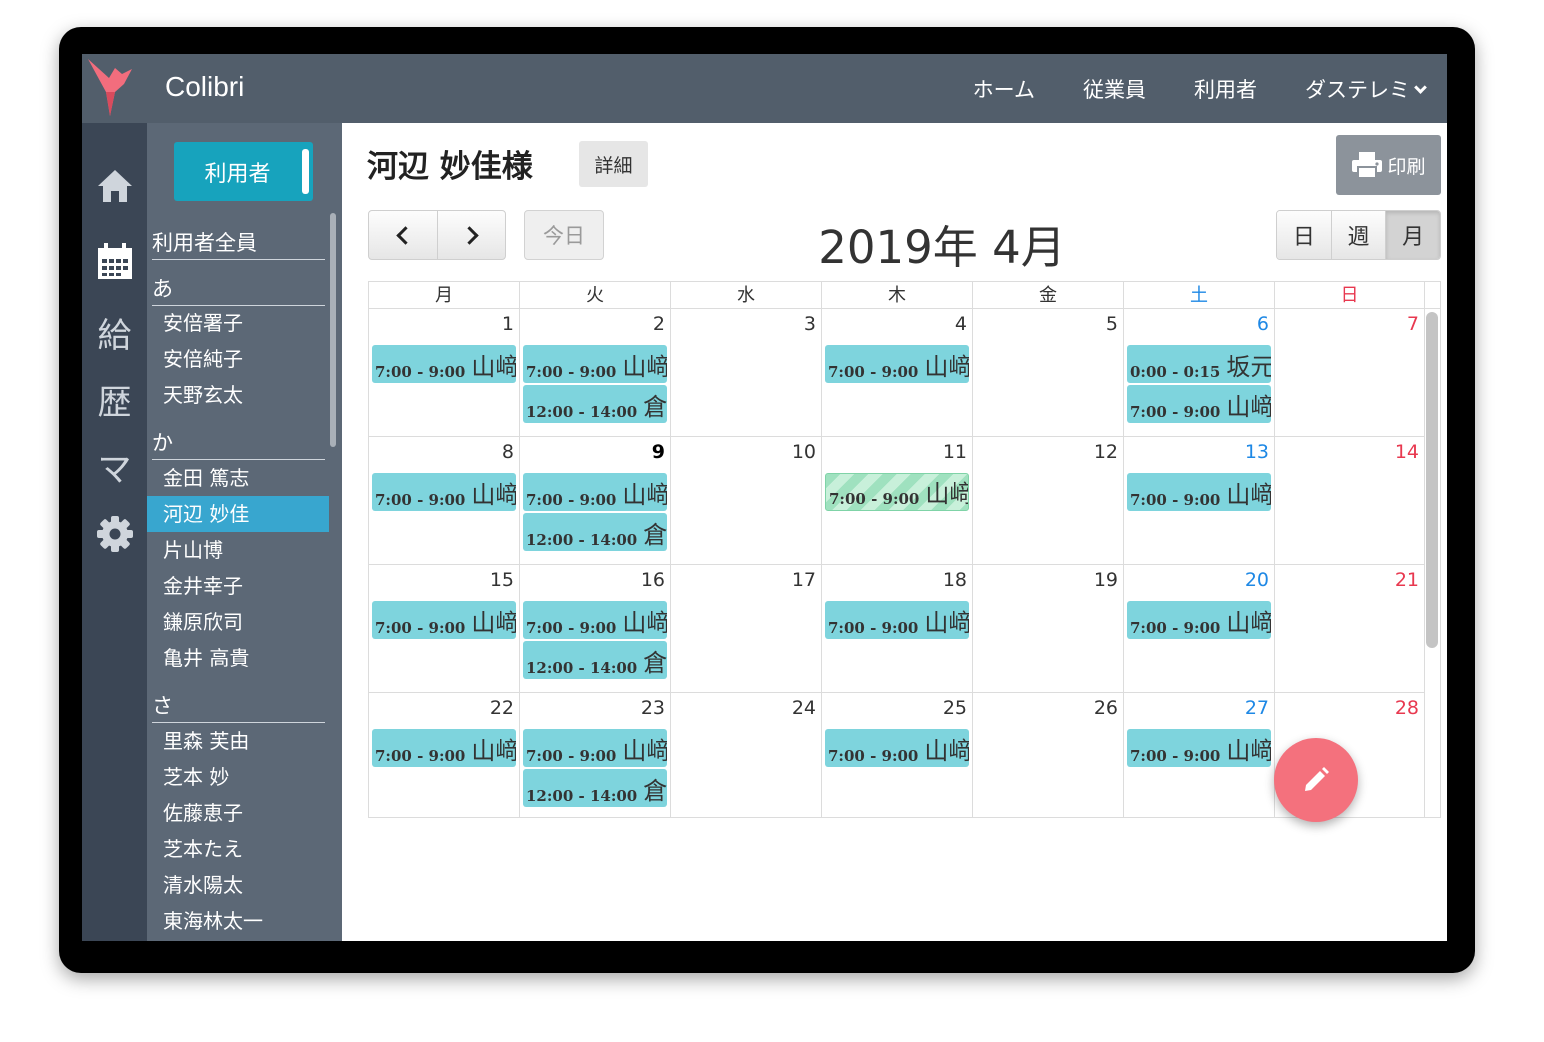 The height and width of the screenshot is (1042, 1544). Describe the element at coordinates (114, 466) in the screenshot. I see `rail-master: マ` at that location.